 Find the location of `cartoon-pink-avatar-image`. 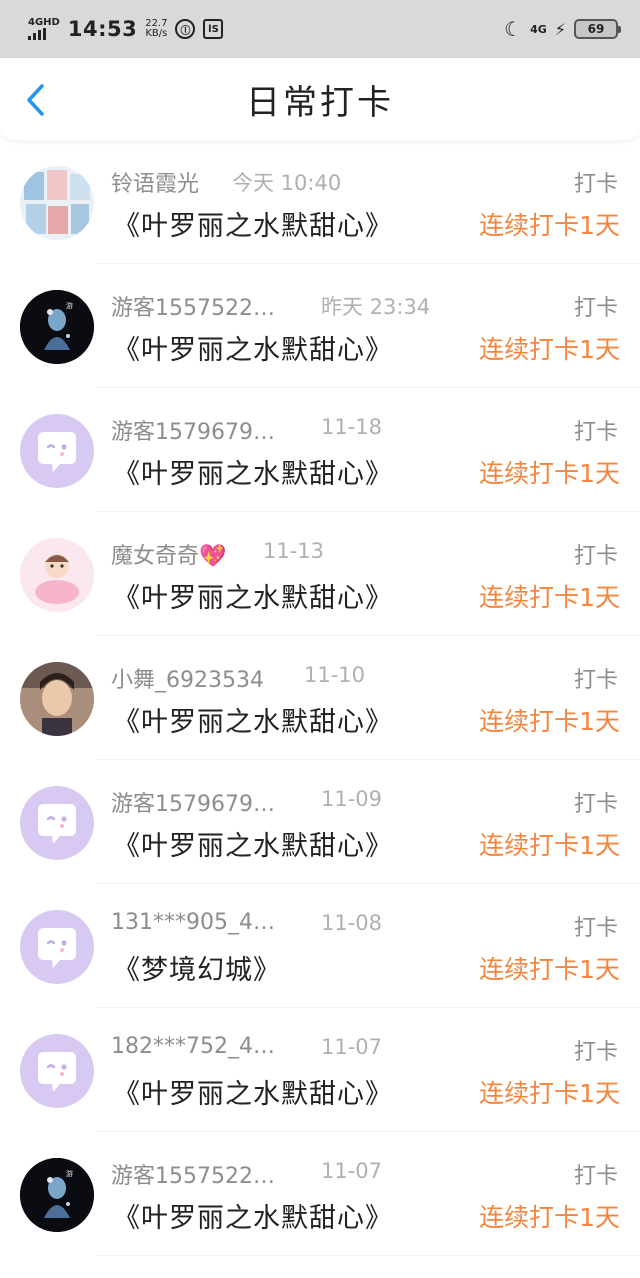

cartoon-pink-avatar-image is located at coordinates (57, 575).